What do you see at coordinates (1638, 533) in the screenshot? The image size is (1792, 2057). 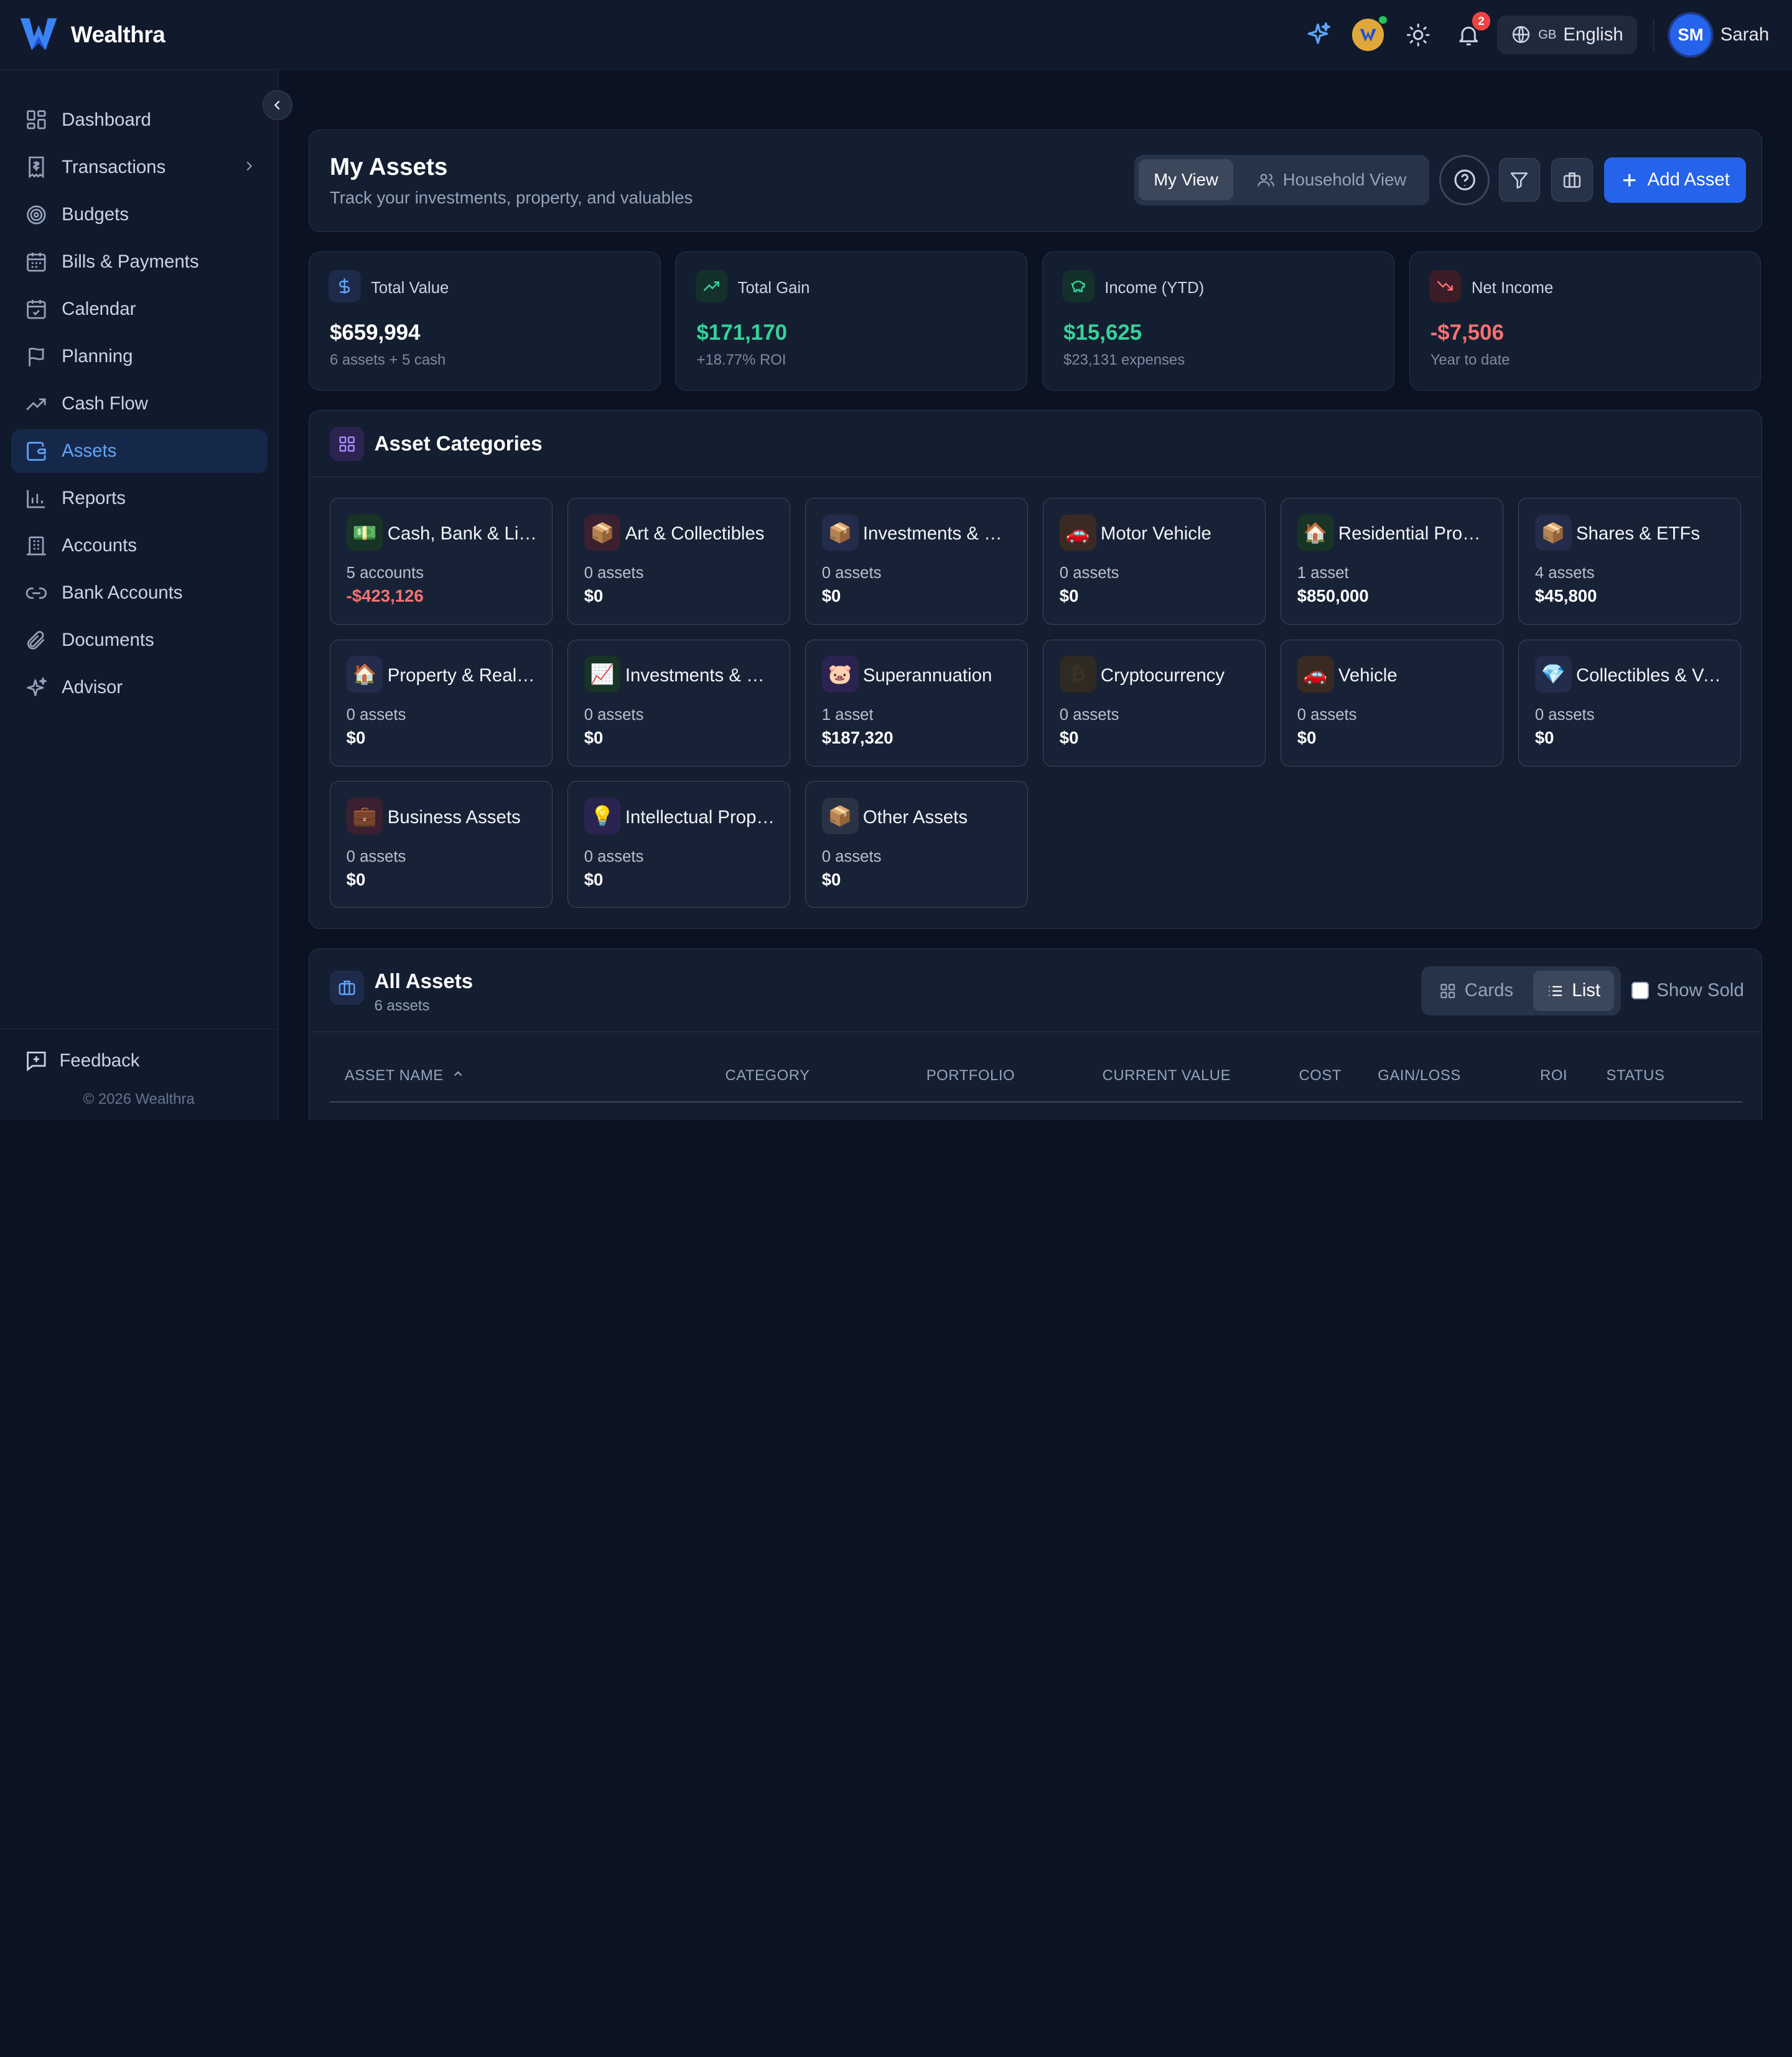 I see `category-name: Shares & ETFs` at bounding box center [1638, 533].